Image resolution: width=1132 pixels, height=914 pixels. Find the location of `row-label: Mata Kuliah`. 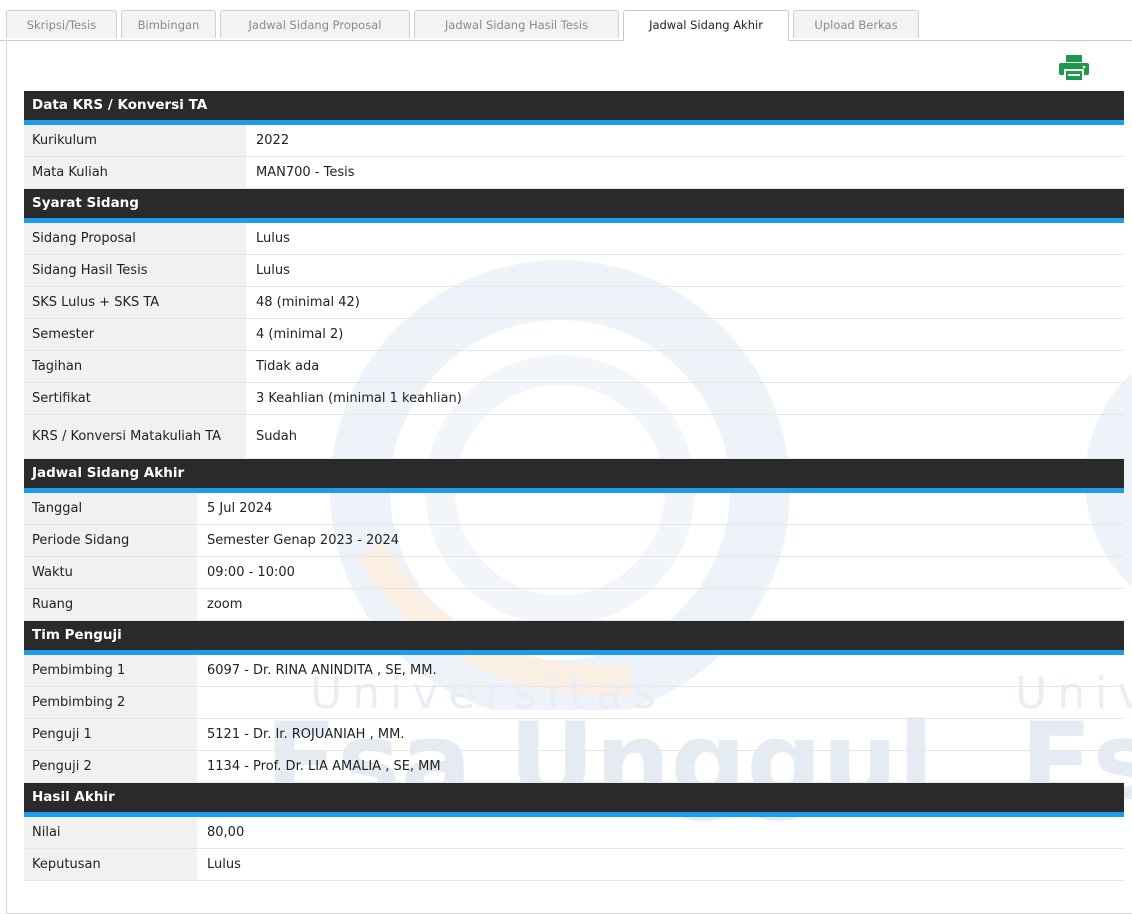

row-label: Mata Kuliah is located at coordinates (135, 172).